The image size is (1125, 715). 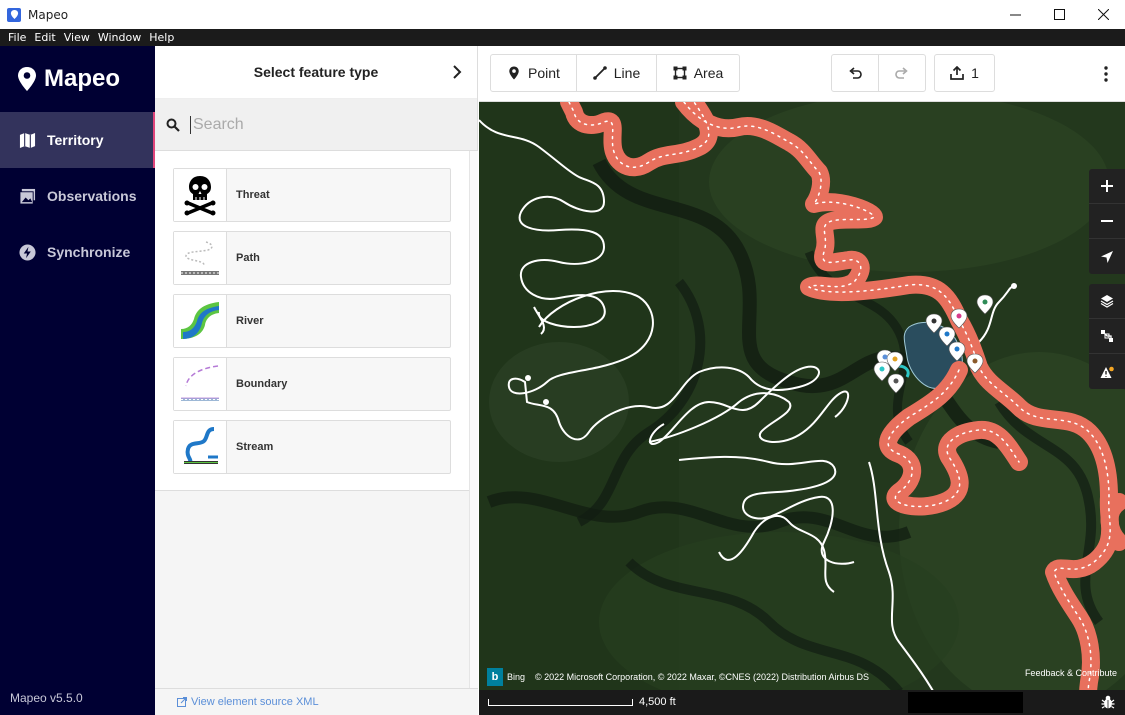 What do you see at coordinates (92, 196) in the screenshot?
I see `sidebar-item-label: Observations` at bounding box center [92, 196].